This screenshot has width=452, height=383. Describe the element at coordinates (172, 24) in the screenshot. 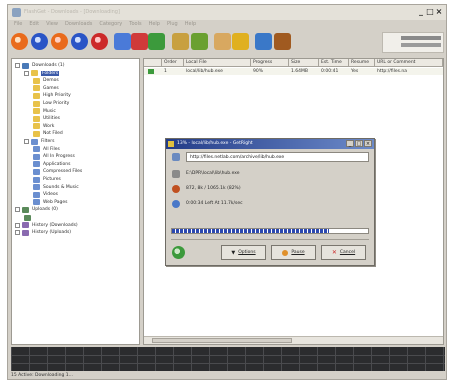

I see `menu-plug: Plug` at that location.